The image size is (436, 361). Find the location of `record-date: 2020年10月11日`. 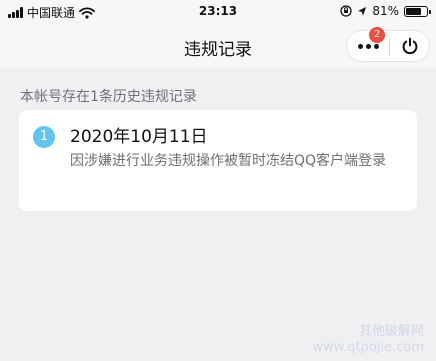

record-date: 2020年10月11日 is located at coordinates (139, 137).